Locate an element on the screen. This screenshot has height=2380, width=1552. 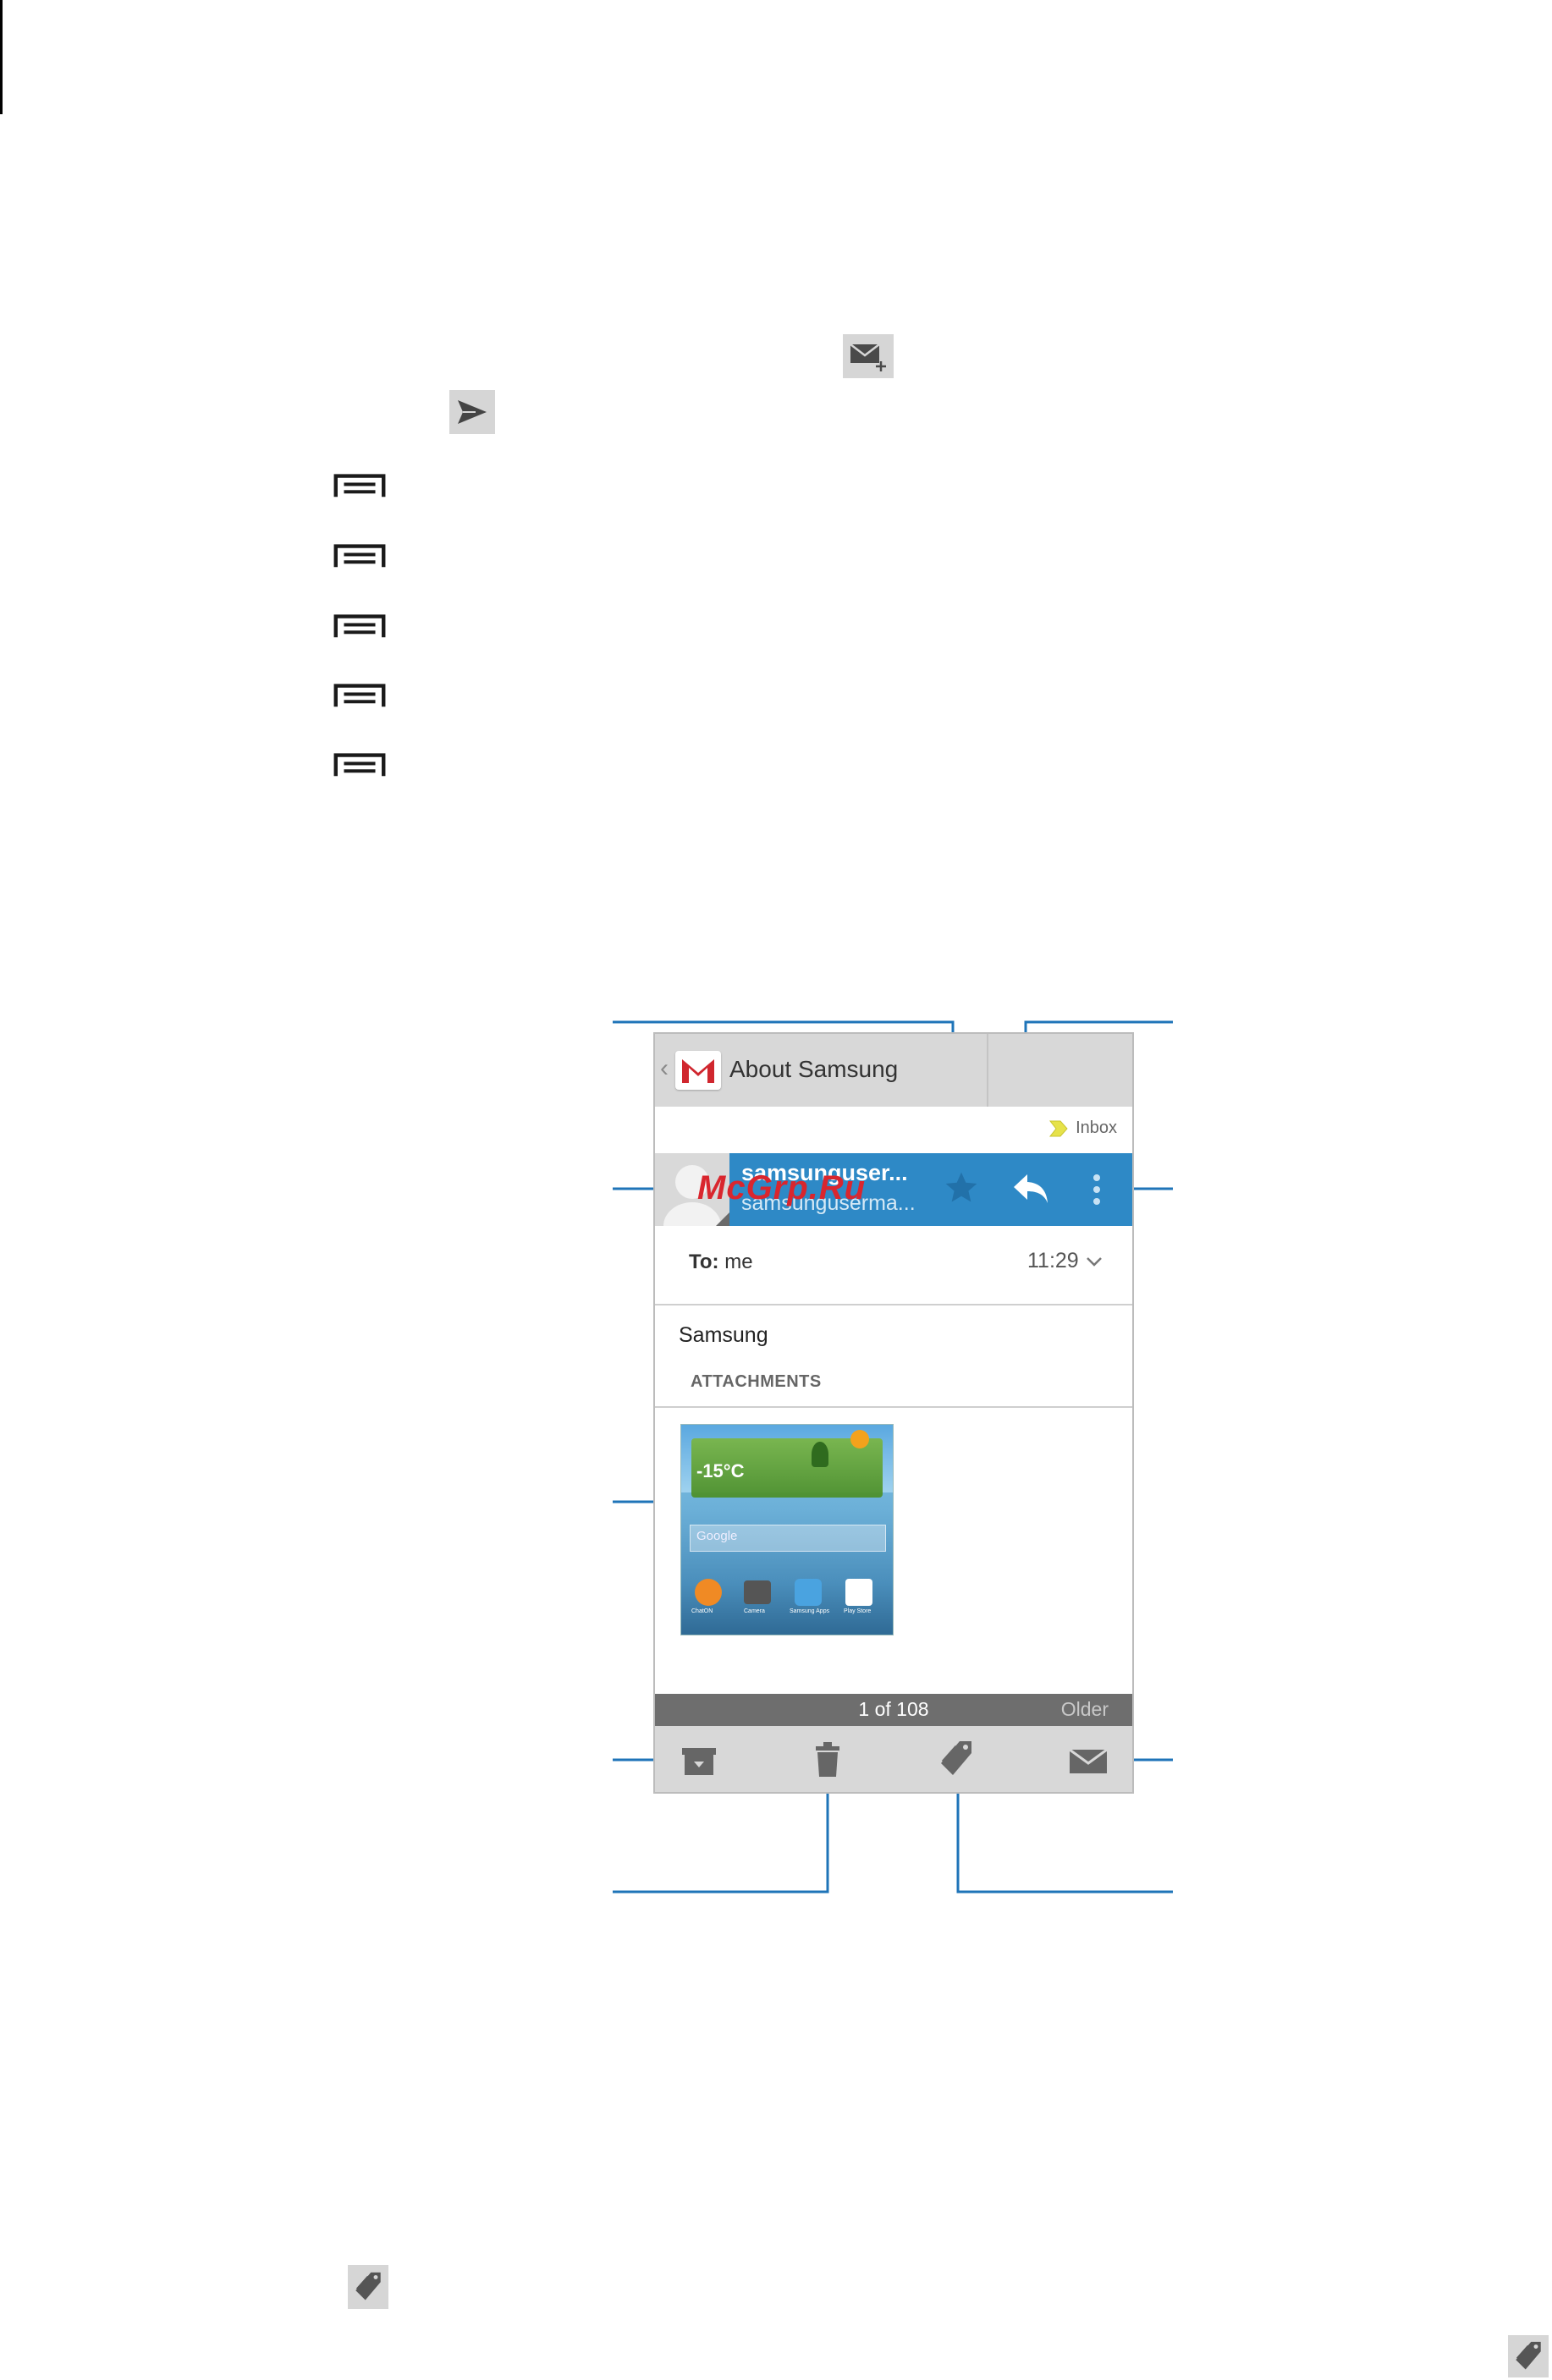
search-widget-text: Google is located at coordinates (717, 1536).